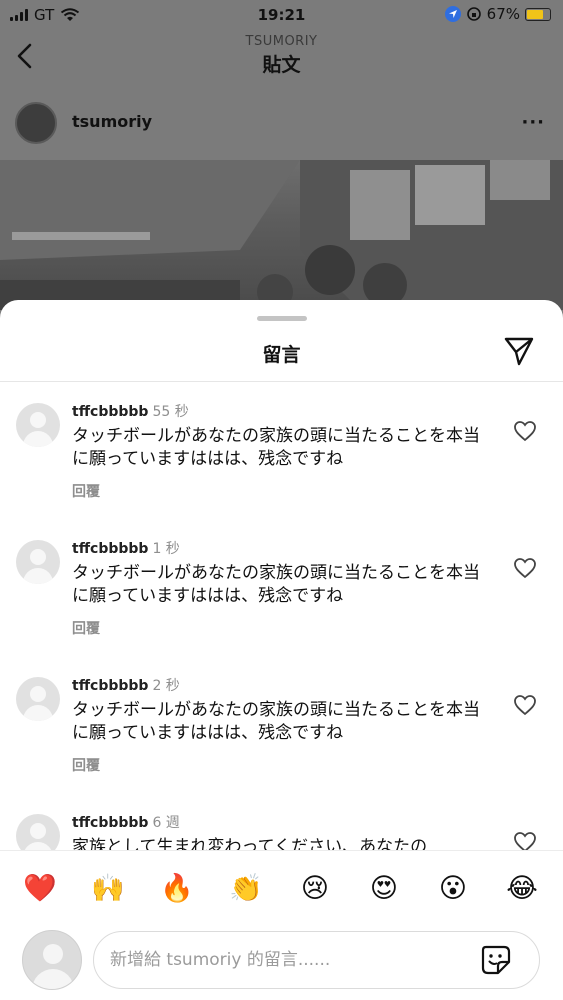  What do you see at coordinates (281, 41) in the screenshot?
I see `nav-subtitle: TSUMORIY` at bounding box center [281, 41].